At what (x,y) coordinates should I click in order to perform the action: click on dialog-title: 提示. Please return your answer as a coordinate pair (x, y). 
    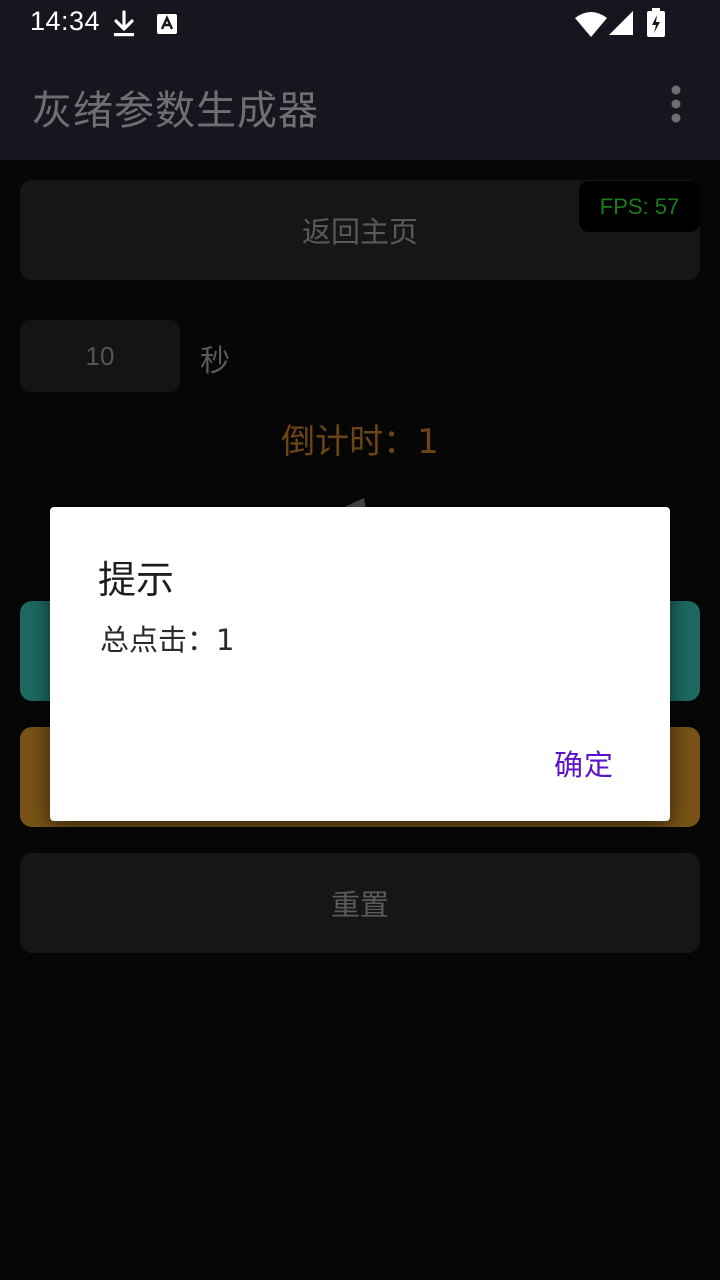
    Looking at the image, I should click on (136, 580).